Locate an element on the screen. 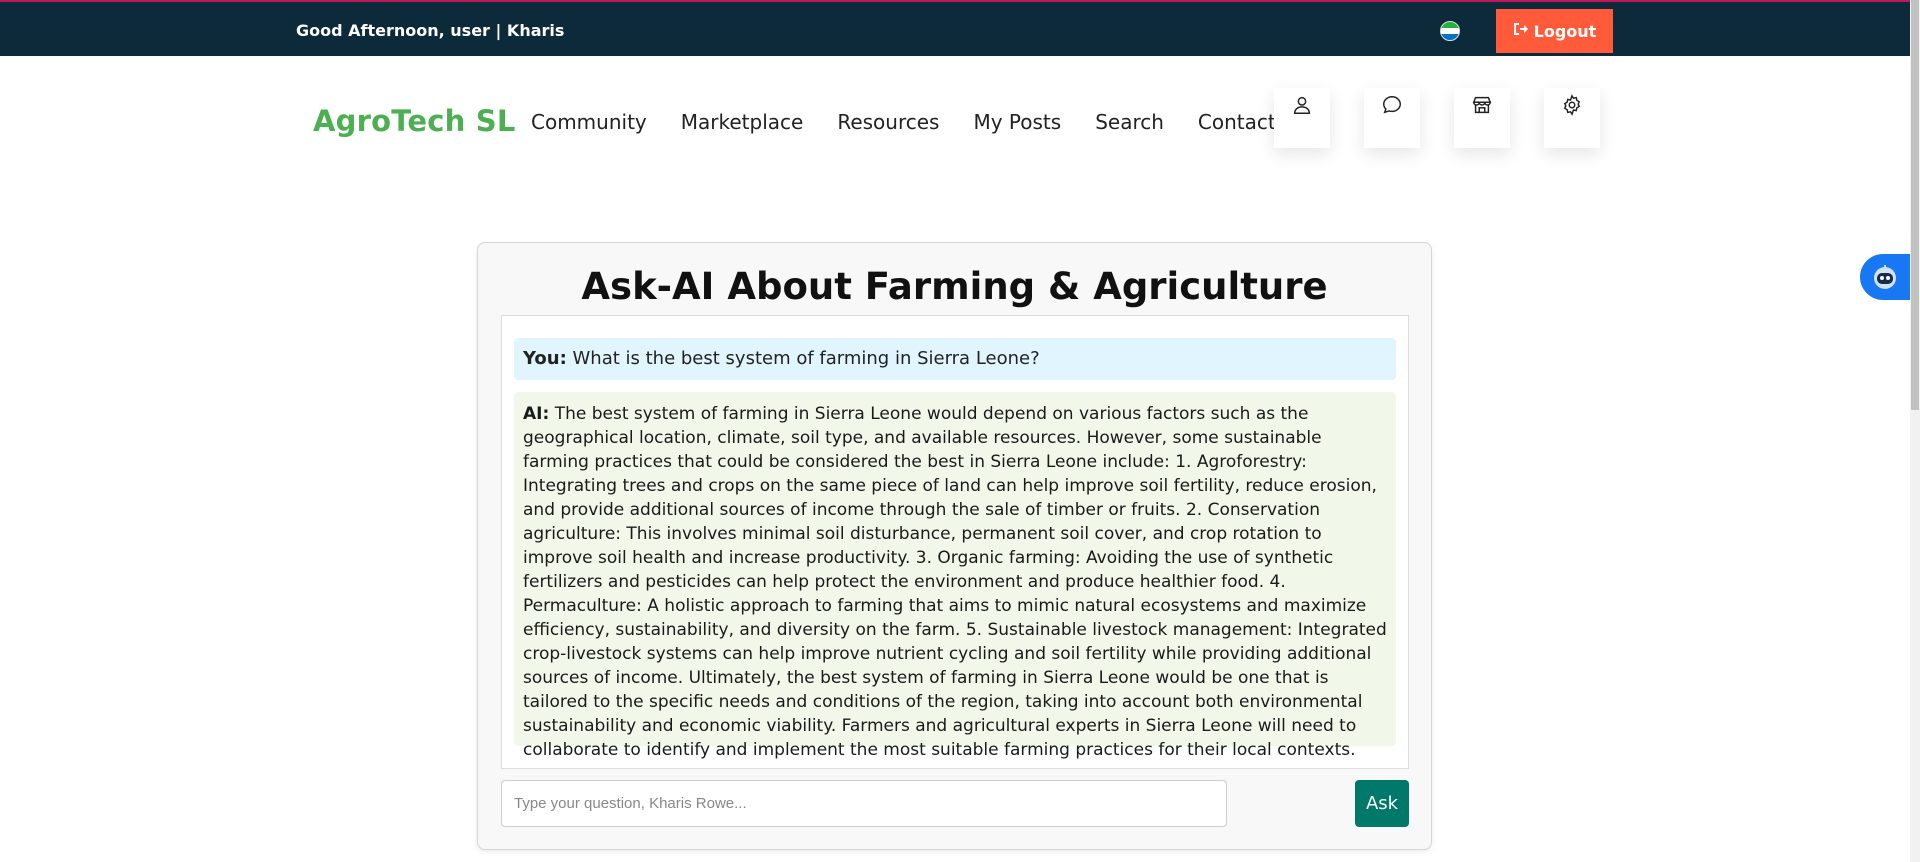 This screenshot has width=1920, height=862. user-icon is located at coordinates (1302, 105).